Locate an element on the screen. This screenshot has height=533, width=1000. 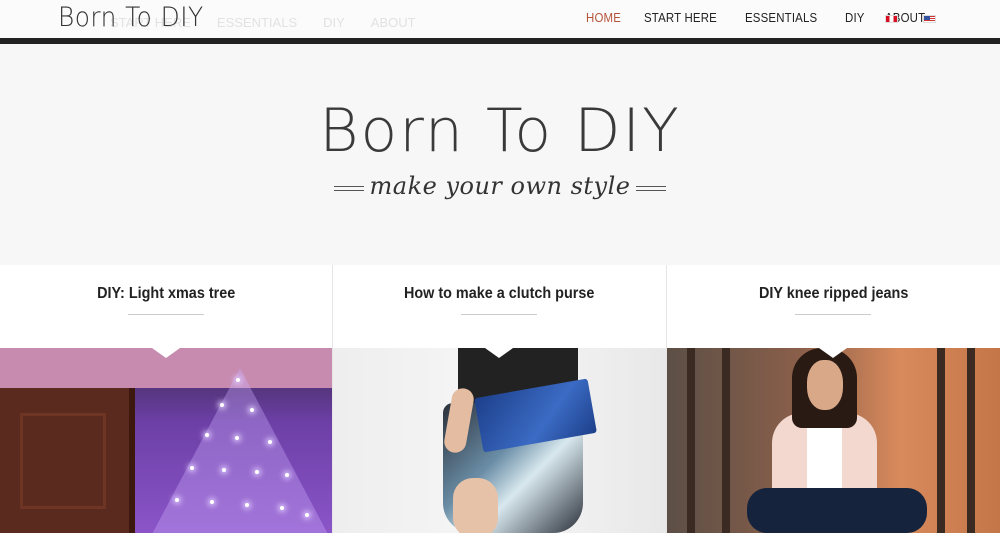
image-jeans is located at coordinates (836, 510).